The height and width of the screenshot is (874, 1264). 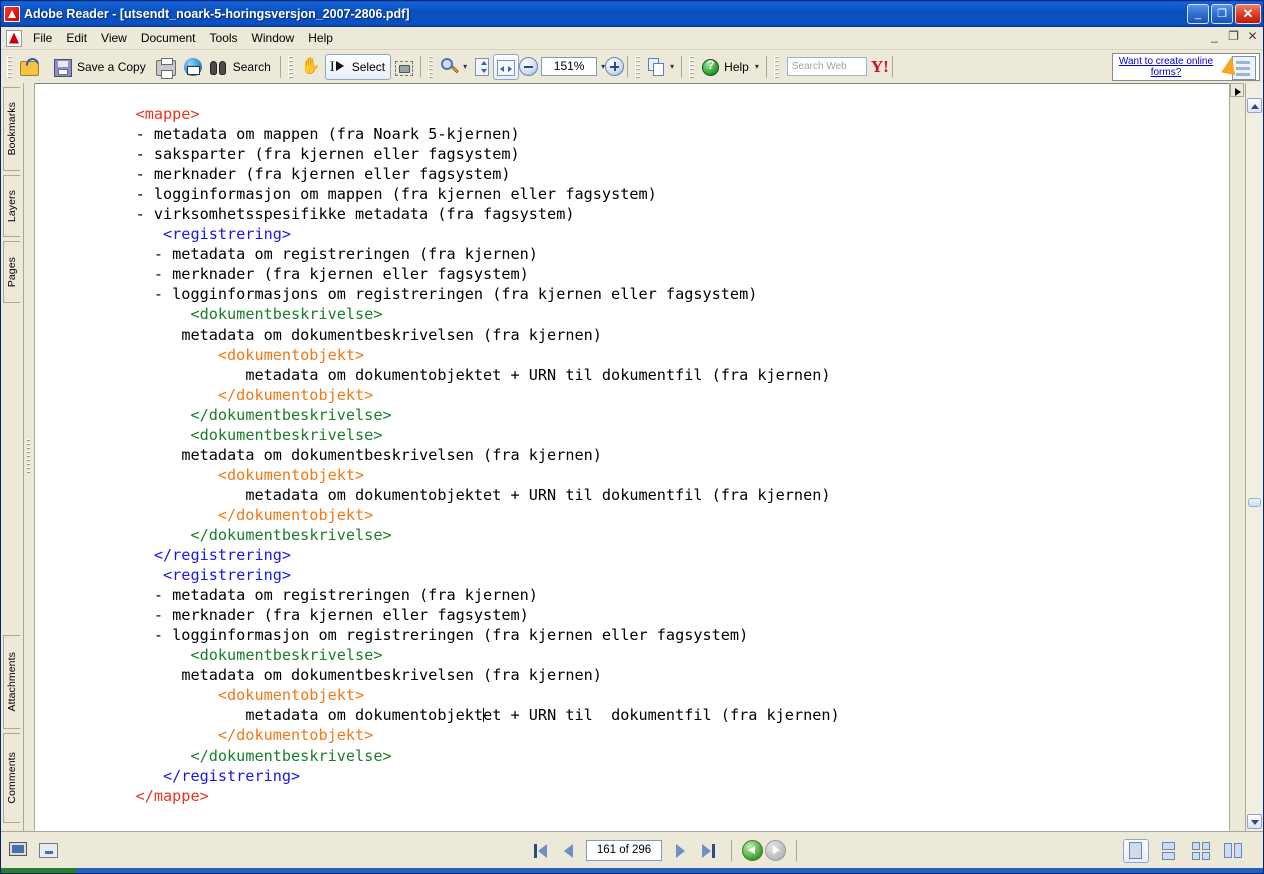 I want to click on sidebar-tab-comments: Comments, so click(x=11, y=778).